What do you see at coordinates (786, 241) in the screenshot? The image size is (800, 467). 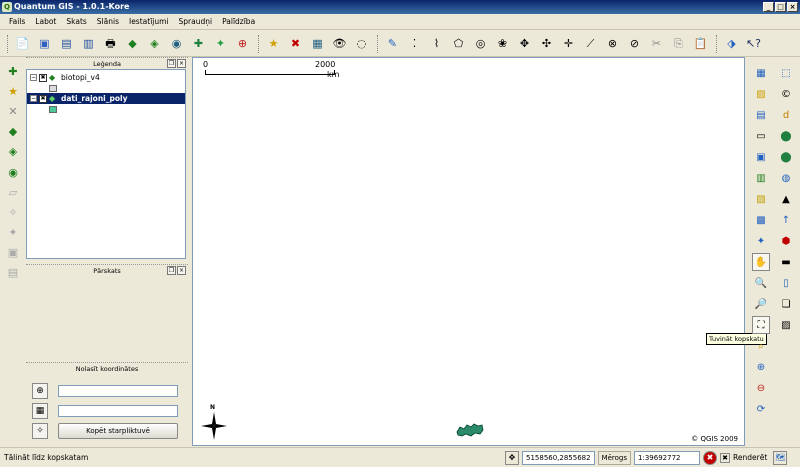 I see `pdf-export-icon: ⬢` at bounding box center [786, 241].